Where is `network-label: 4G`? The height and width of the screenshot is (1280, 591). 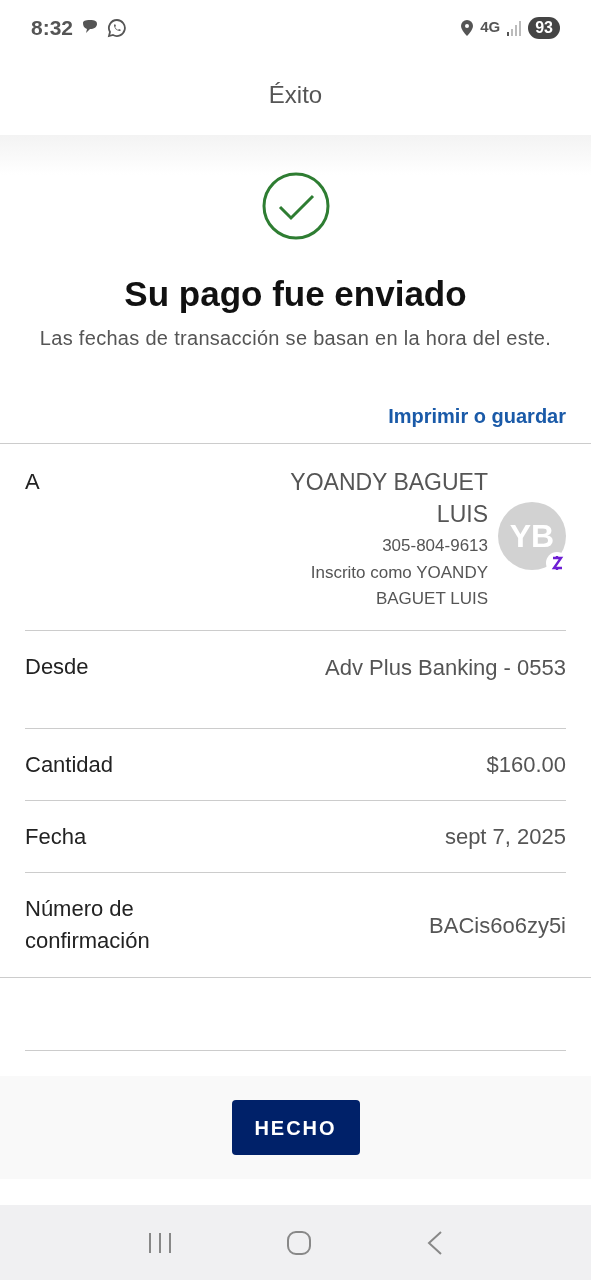
network-label: 4G is located at coordinates (490, 27).